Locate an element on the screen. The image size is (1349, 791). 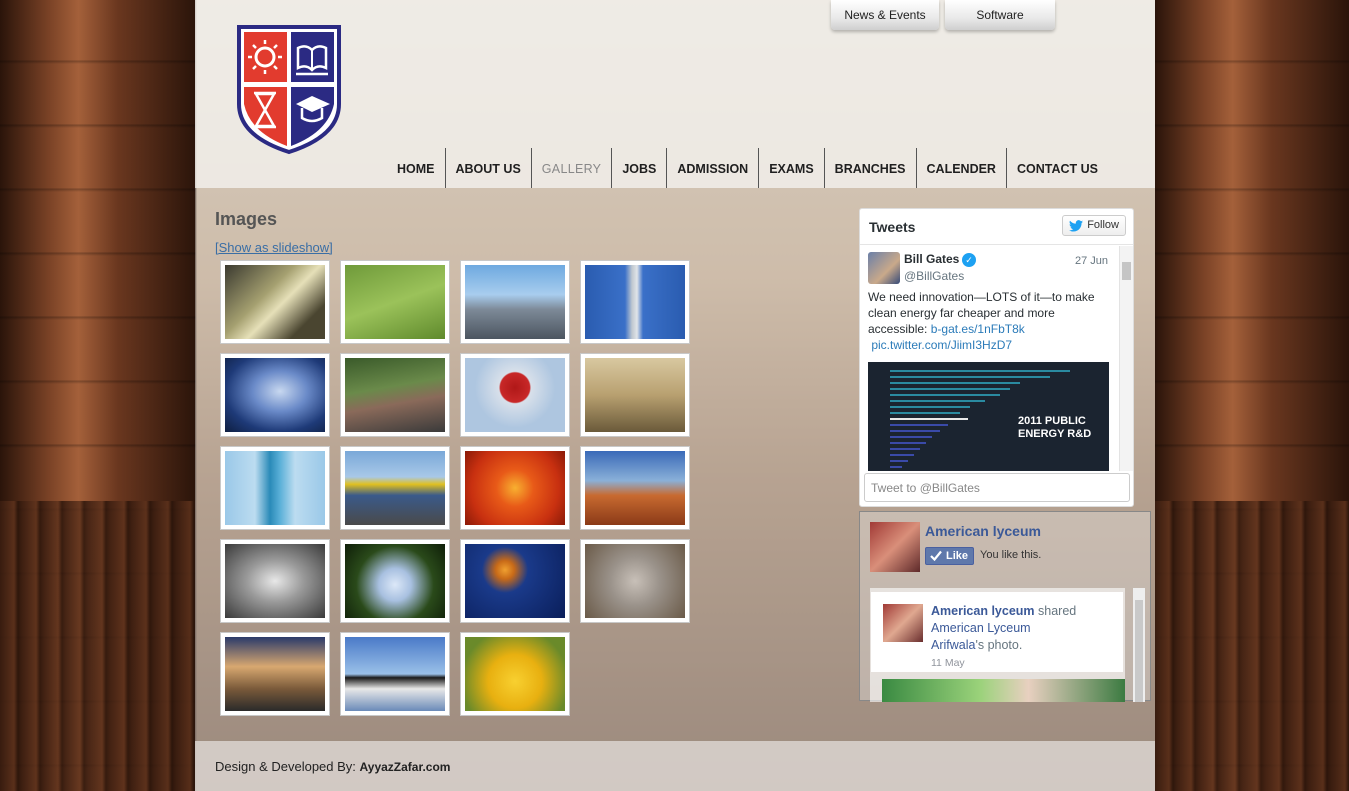
tweet-date: 27 Jun is located at coordinates (1091, 261).